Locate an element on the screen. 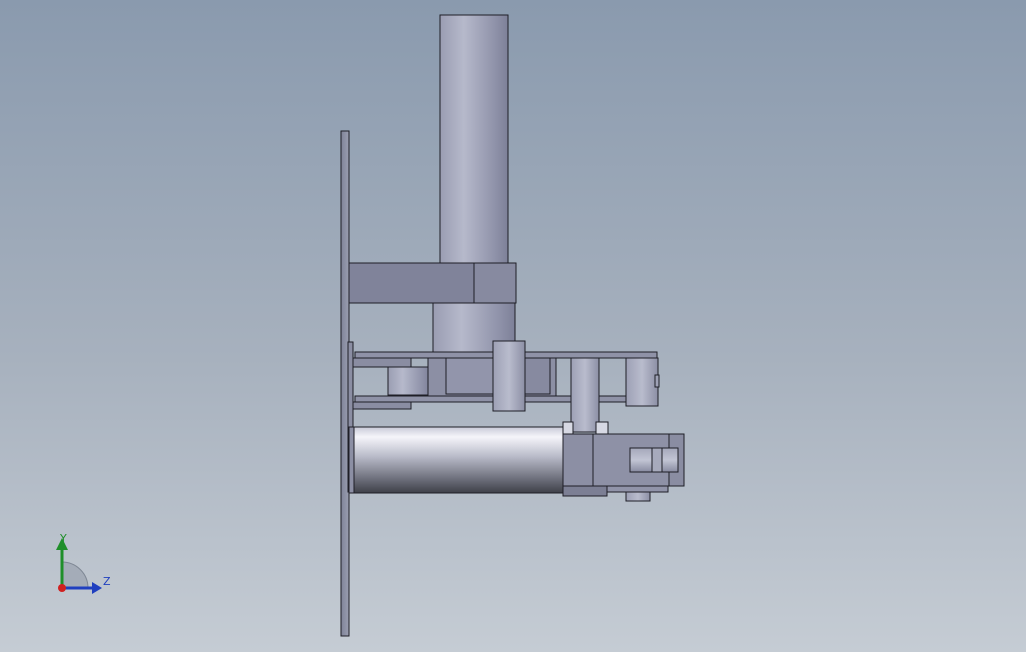  triad-quarter-disc is located at coordinates (75, 575).